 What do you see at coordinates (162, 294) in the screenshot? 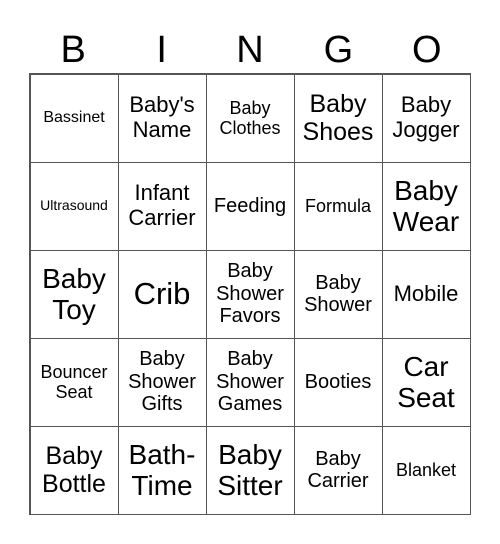
I see `bingo-cell: Crib` at bounding box center [162, 294].